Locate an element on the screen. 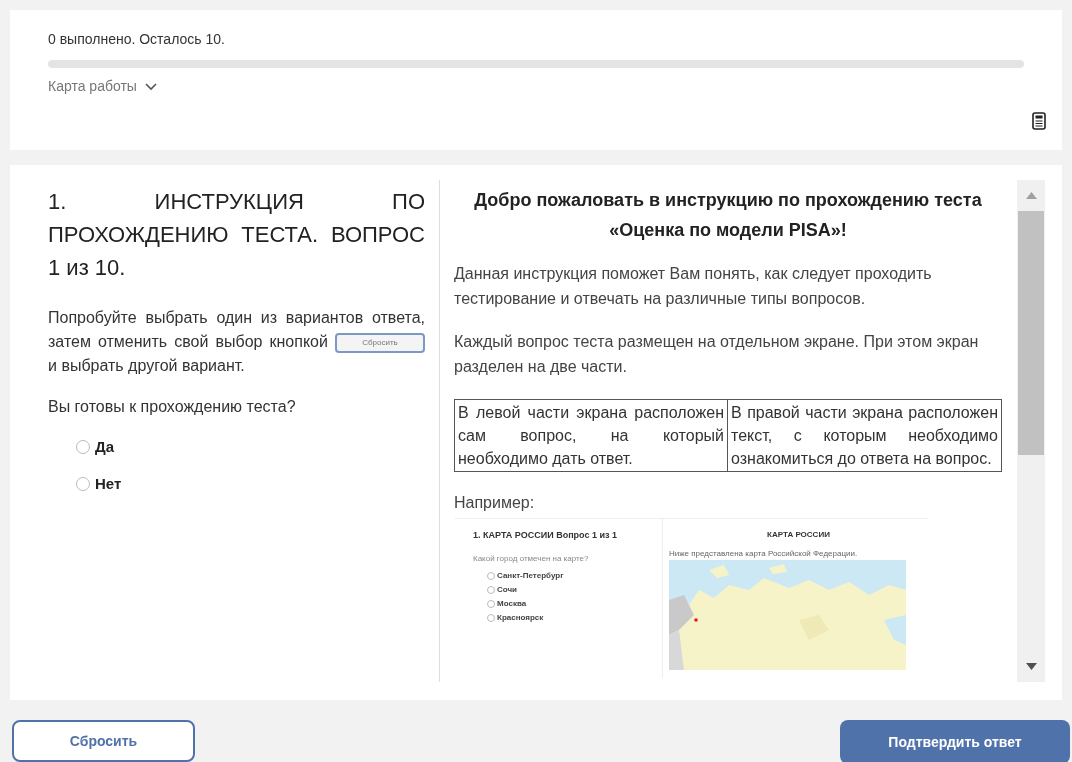 The image size is (1072, 762). progress-text: 0 выполнено. Осталось 10. is located at coordinates (137, 39).